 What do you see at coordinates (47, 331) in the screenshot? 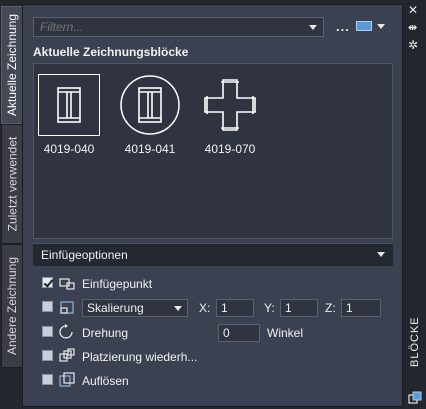
I see `rotation-checkbox` at bounding box center [47, 331].